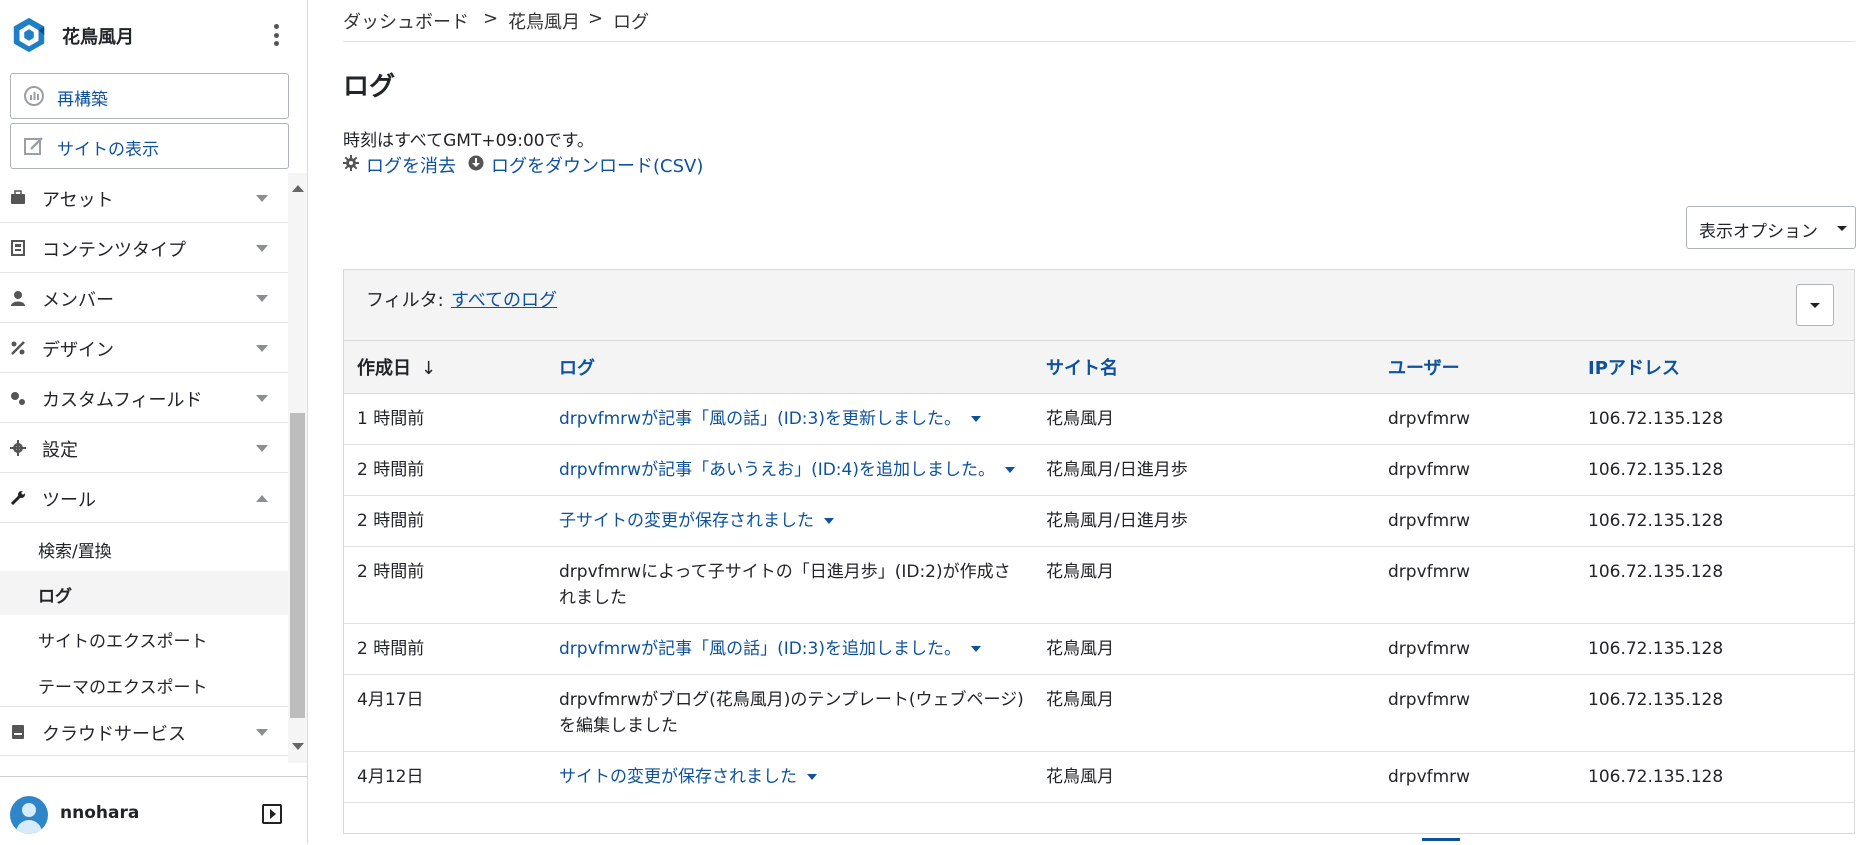  I want to click on log-message-link: drpvfmrwが記事「風の話」(ID:3)を更新しました。, so click(760, 419).